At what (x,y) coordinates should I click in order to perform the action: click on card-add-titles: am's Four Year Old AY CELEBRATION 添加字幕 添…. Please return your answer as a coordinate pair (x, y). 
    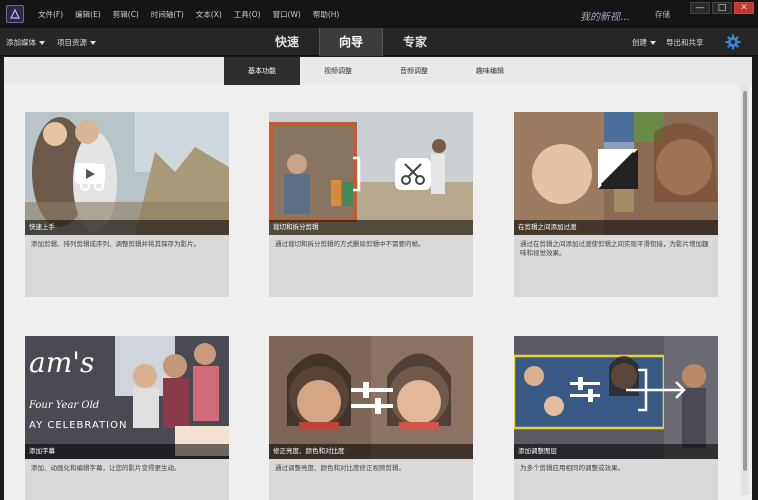
    Looking at the image, I should click on (127, 418).